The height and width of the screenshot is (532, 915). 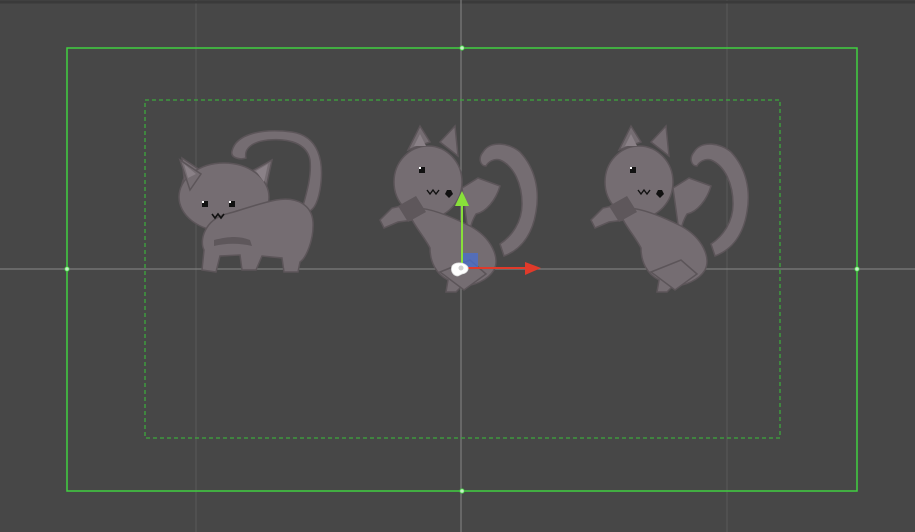 What do you see at coordinates (533, 268) in the screenshot?
I see `x-axis-arrow-icon` at bounding box center [533, 268].